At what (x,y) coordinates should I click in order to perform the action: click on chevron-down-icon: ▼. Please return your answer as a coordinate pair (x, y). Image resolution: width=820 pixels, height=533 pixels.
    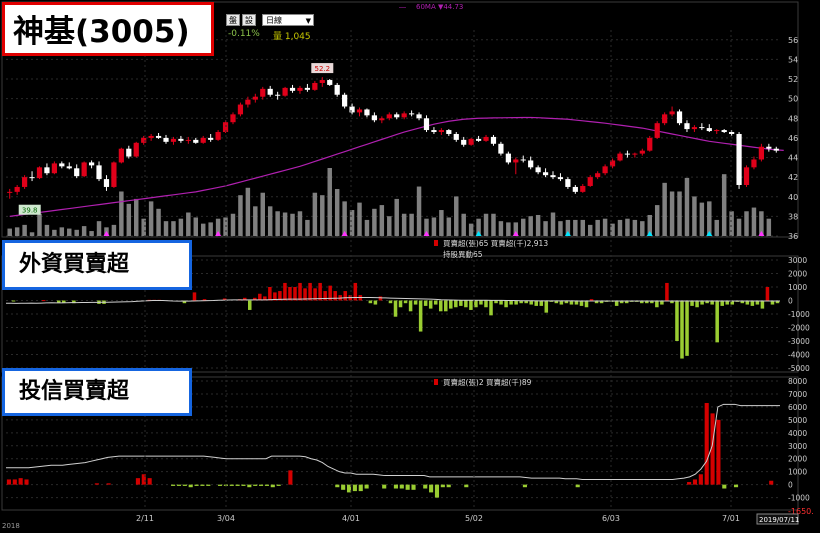
    Looking at the image, I should click on (308, 21).